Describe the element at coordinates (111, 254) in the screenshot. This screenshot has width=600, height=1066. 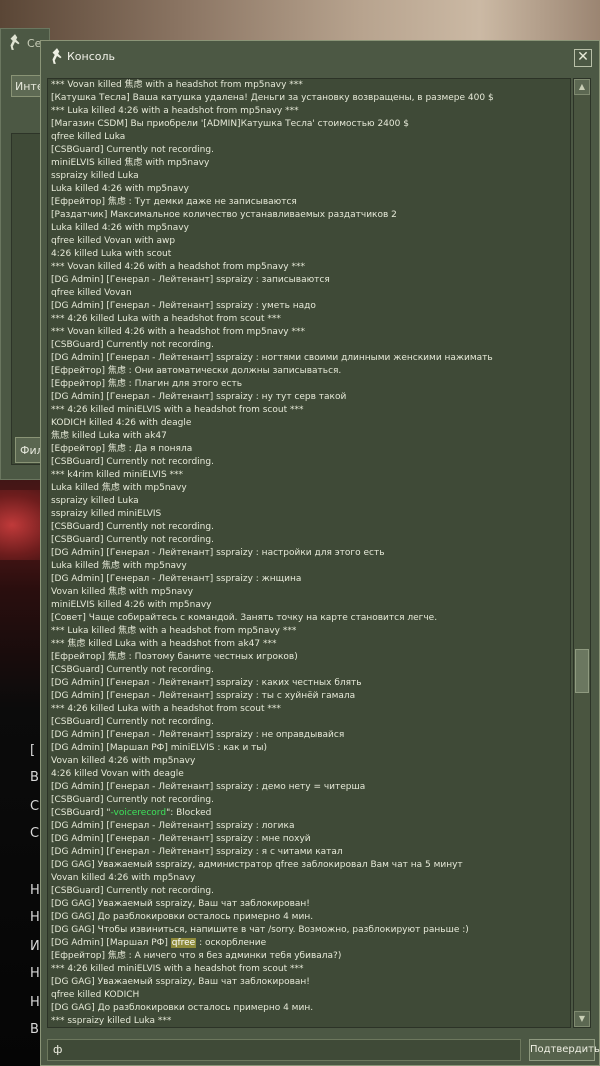
I see `console-line: 4:26 killed Luka with scout` at that location.